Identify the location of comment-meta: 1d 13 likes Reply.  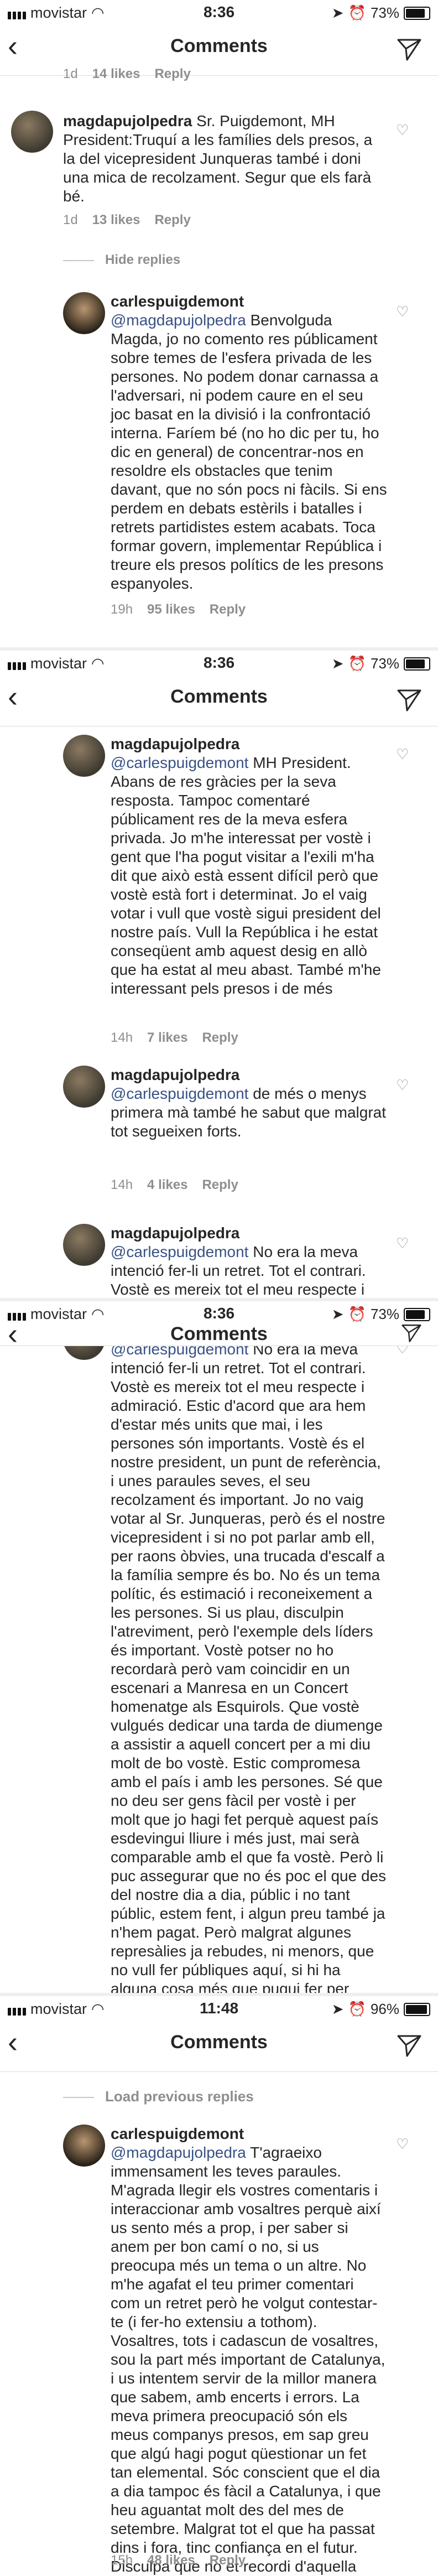
(127, 219).